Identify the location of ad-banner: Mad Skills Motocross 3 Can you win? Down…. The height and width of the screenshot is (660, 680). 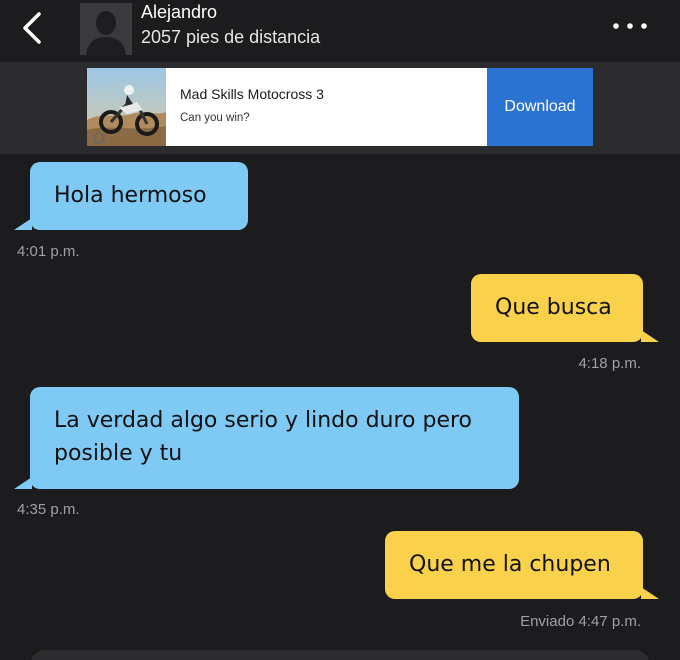
(340, 107).